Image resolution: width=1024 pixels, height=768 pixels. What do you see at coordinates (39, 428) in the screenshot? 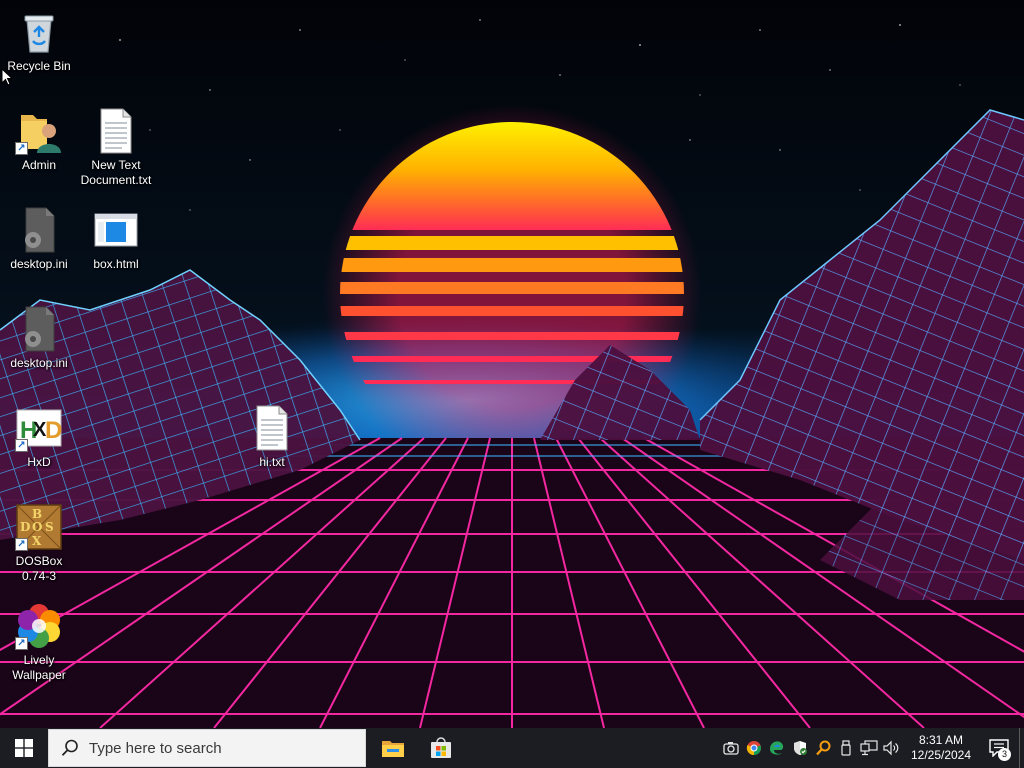
I see `hxd-app-icon: H X D ↗` at bounding box center [39, 428].